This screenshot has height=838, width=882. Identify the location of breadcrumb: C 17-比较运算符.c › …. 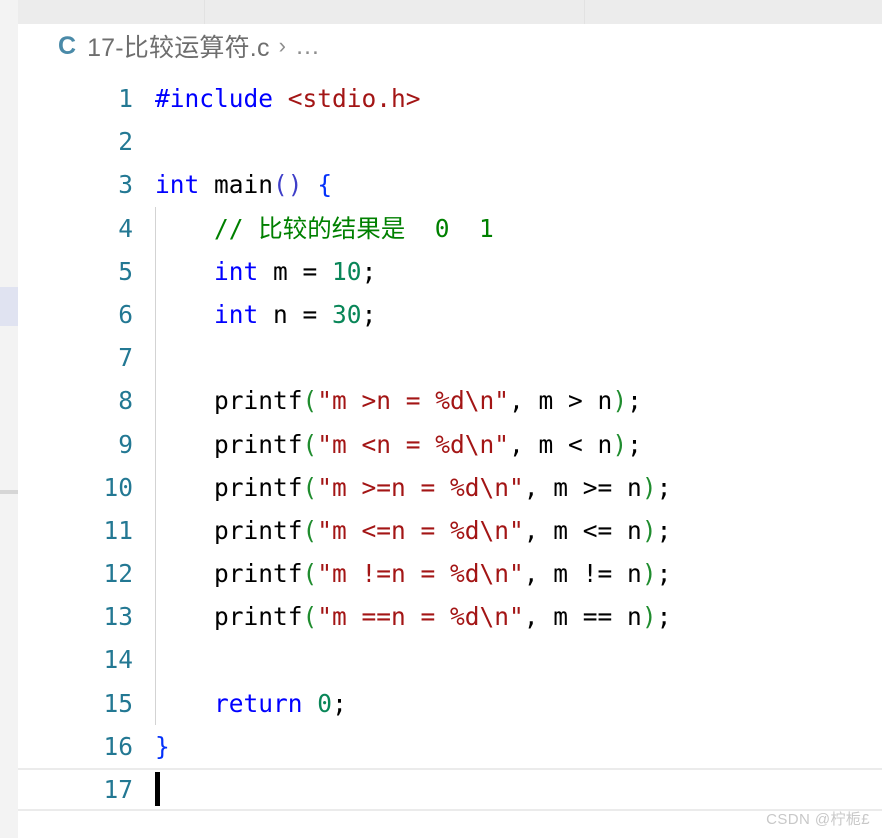
(169, 46).